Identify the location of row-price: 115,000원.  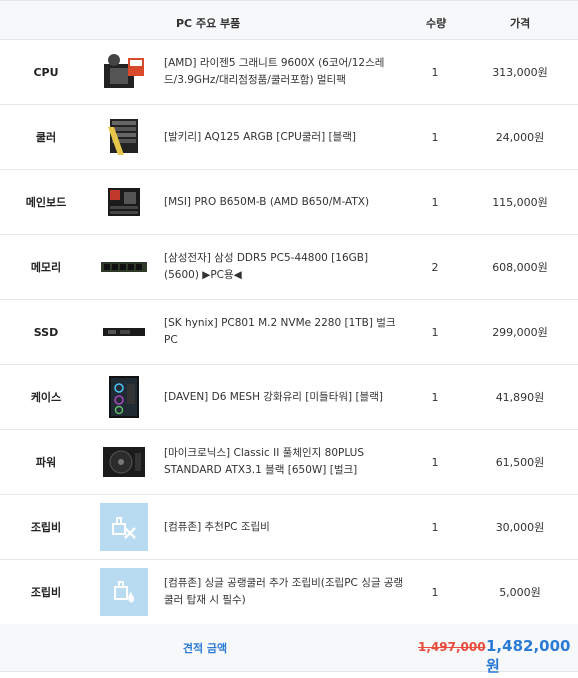
(520, 202).